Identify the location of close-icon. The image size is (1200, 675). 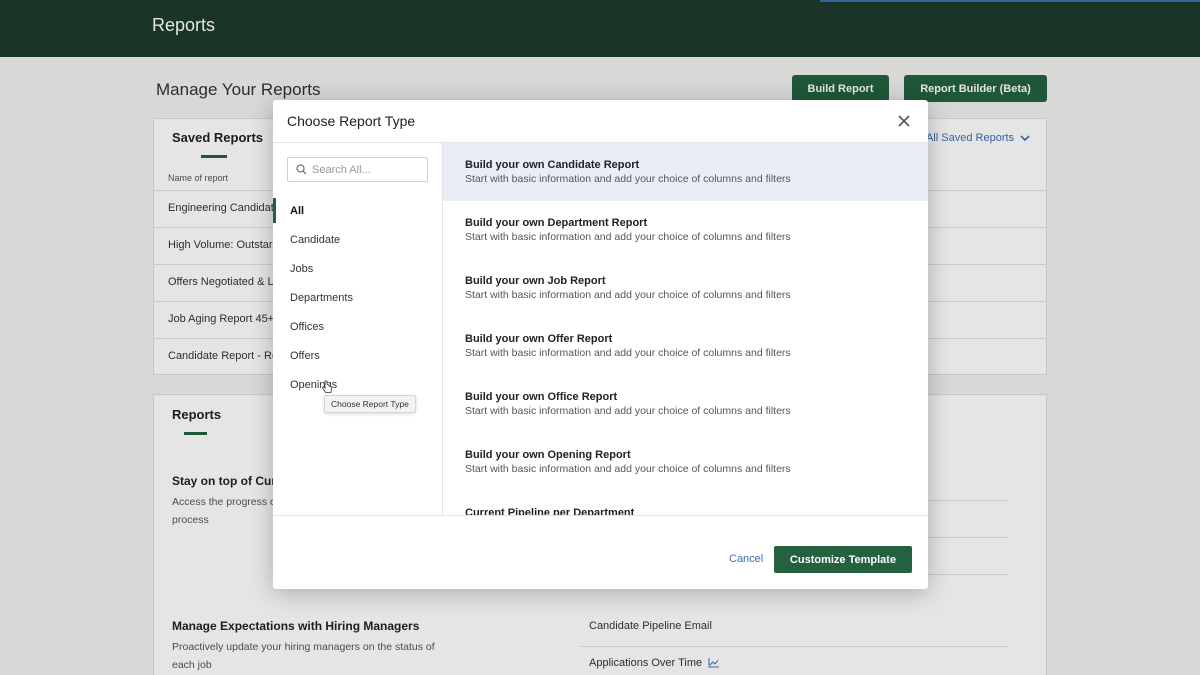
(904, 121).